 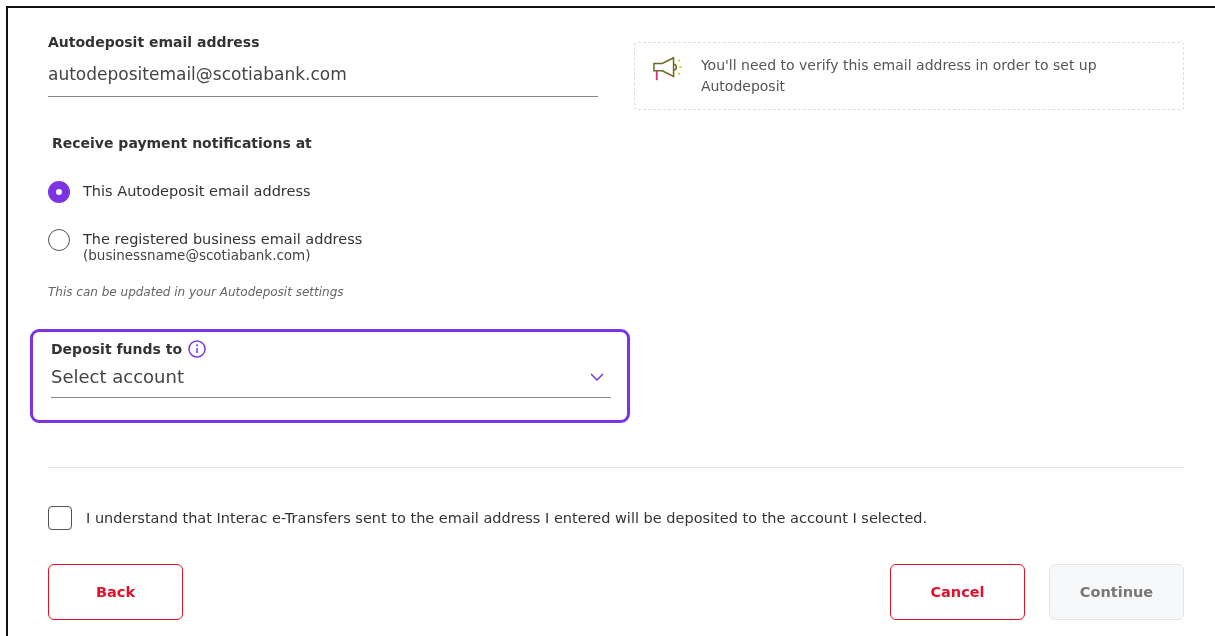 I want to click on action-button: Back, so click(x=115, y=592).